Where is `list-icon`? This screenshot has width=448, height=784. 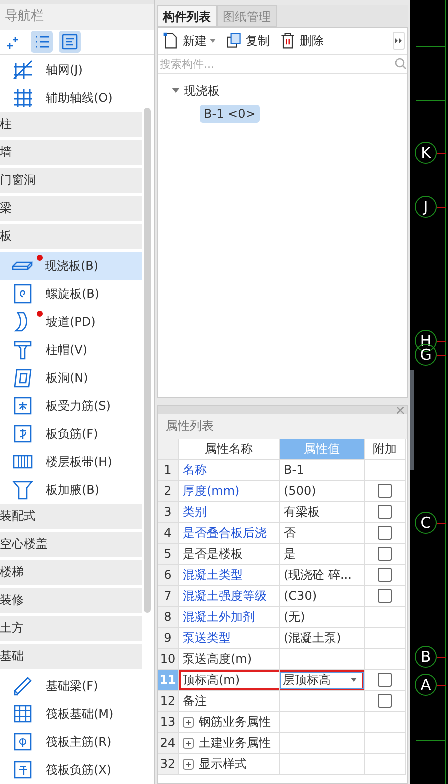 list-icon is located at coordinates (42, 41).